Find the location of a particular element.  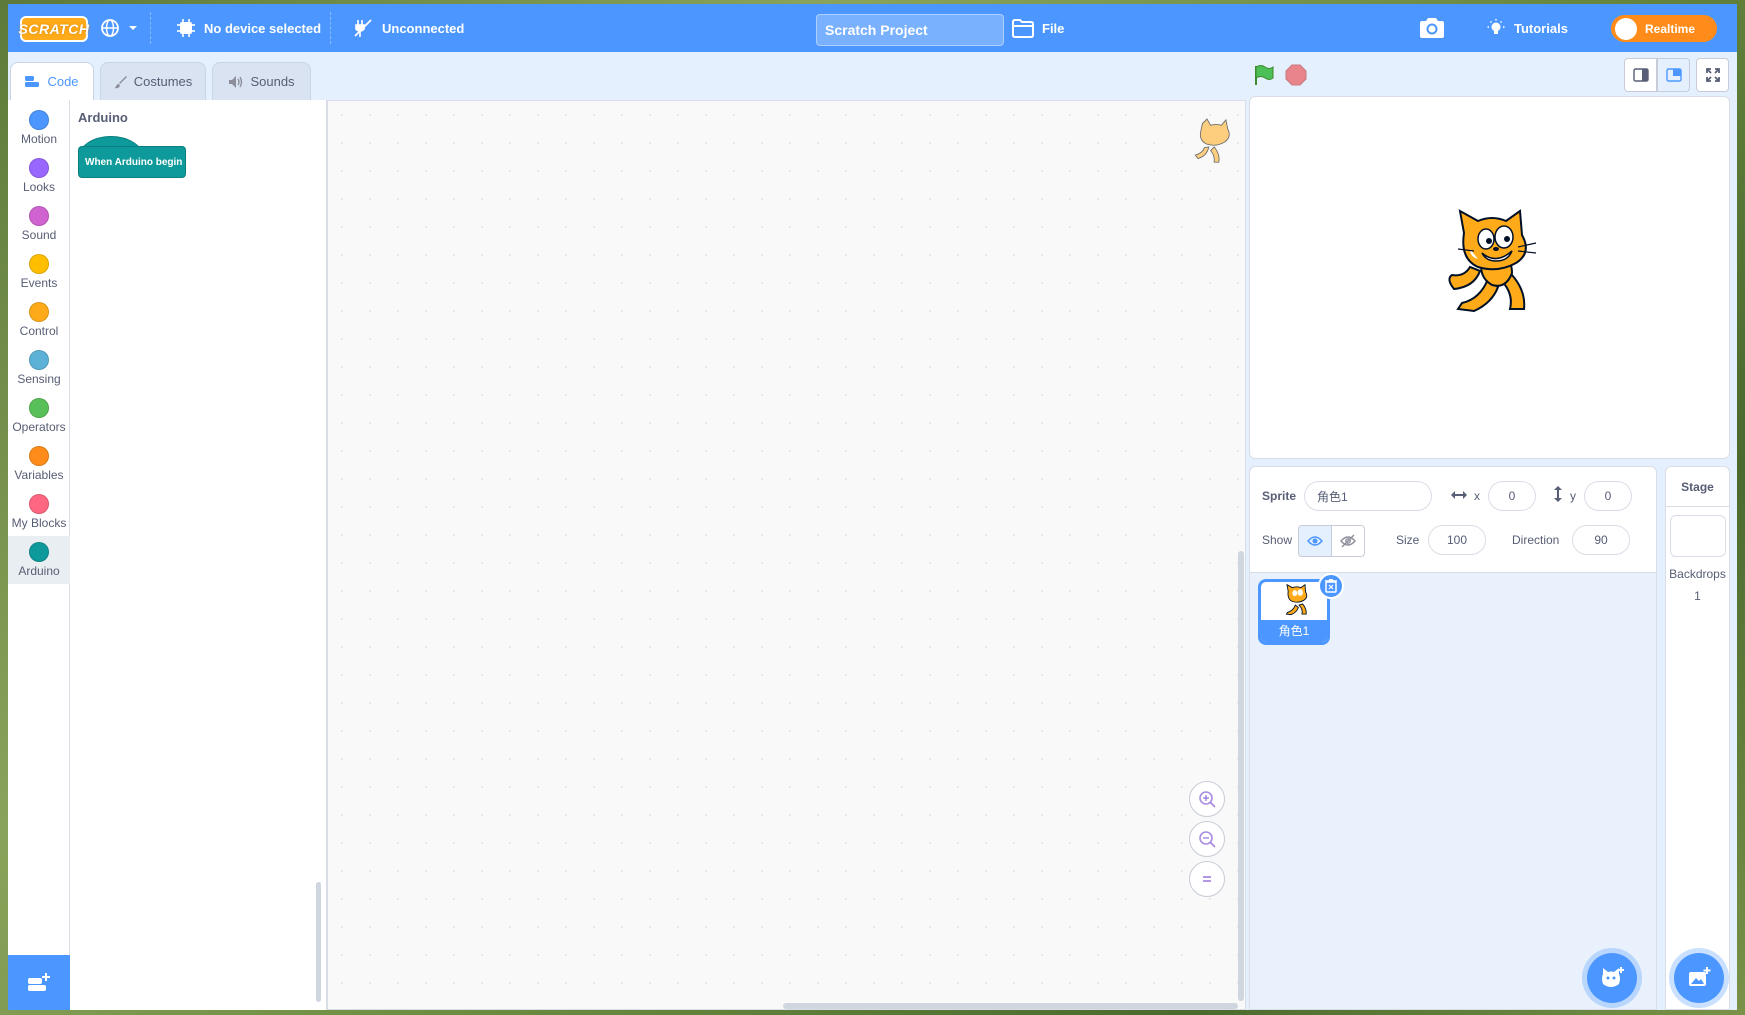

chevron-down-icon is located at coordinates (133, 28).